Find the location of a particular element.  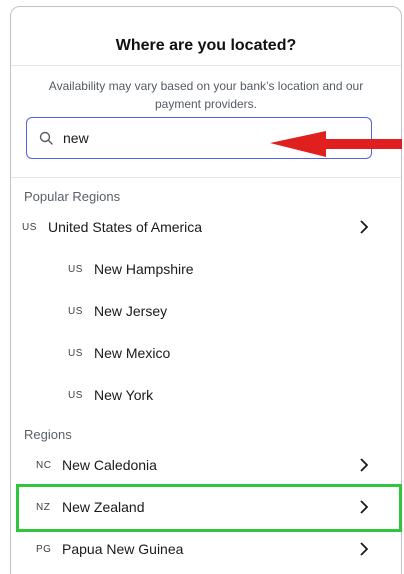

section-label-popular: Popular Regions is located at coordinates (72, 196).